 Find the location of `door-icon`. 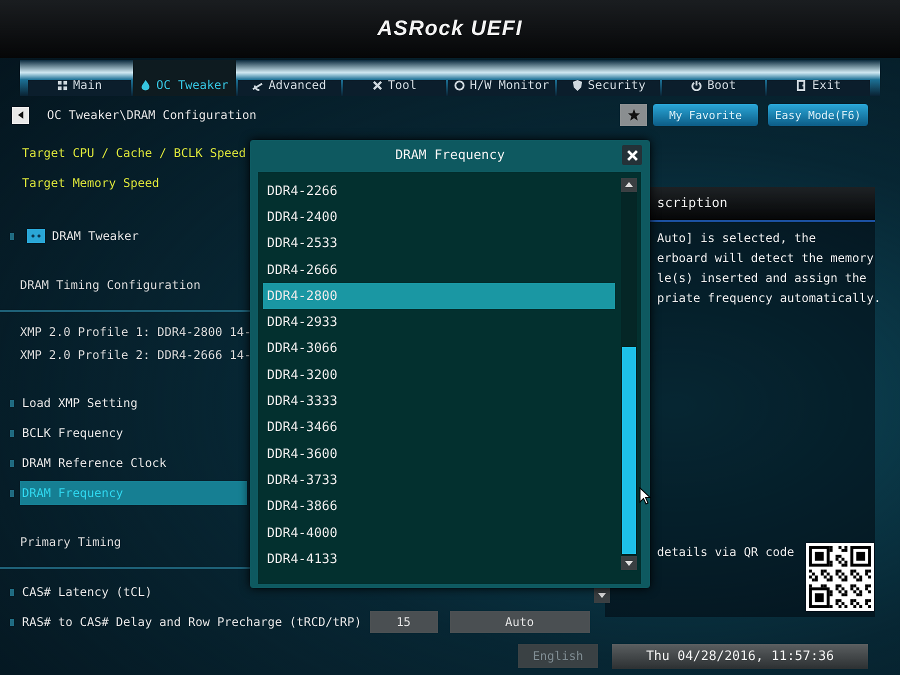

door-icon is located at coordinates (802, 85).